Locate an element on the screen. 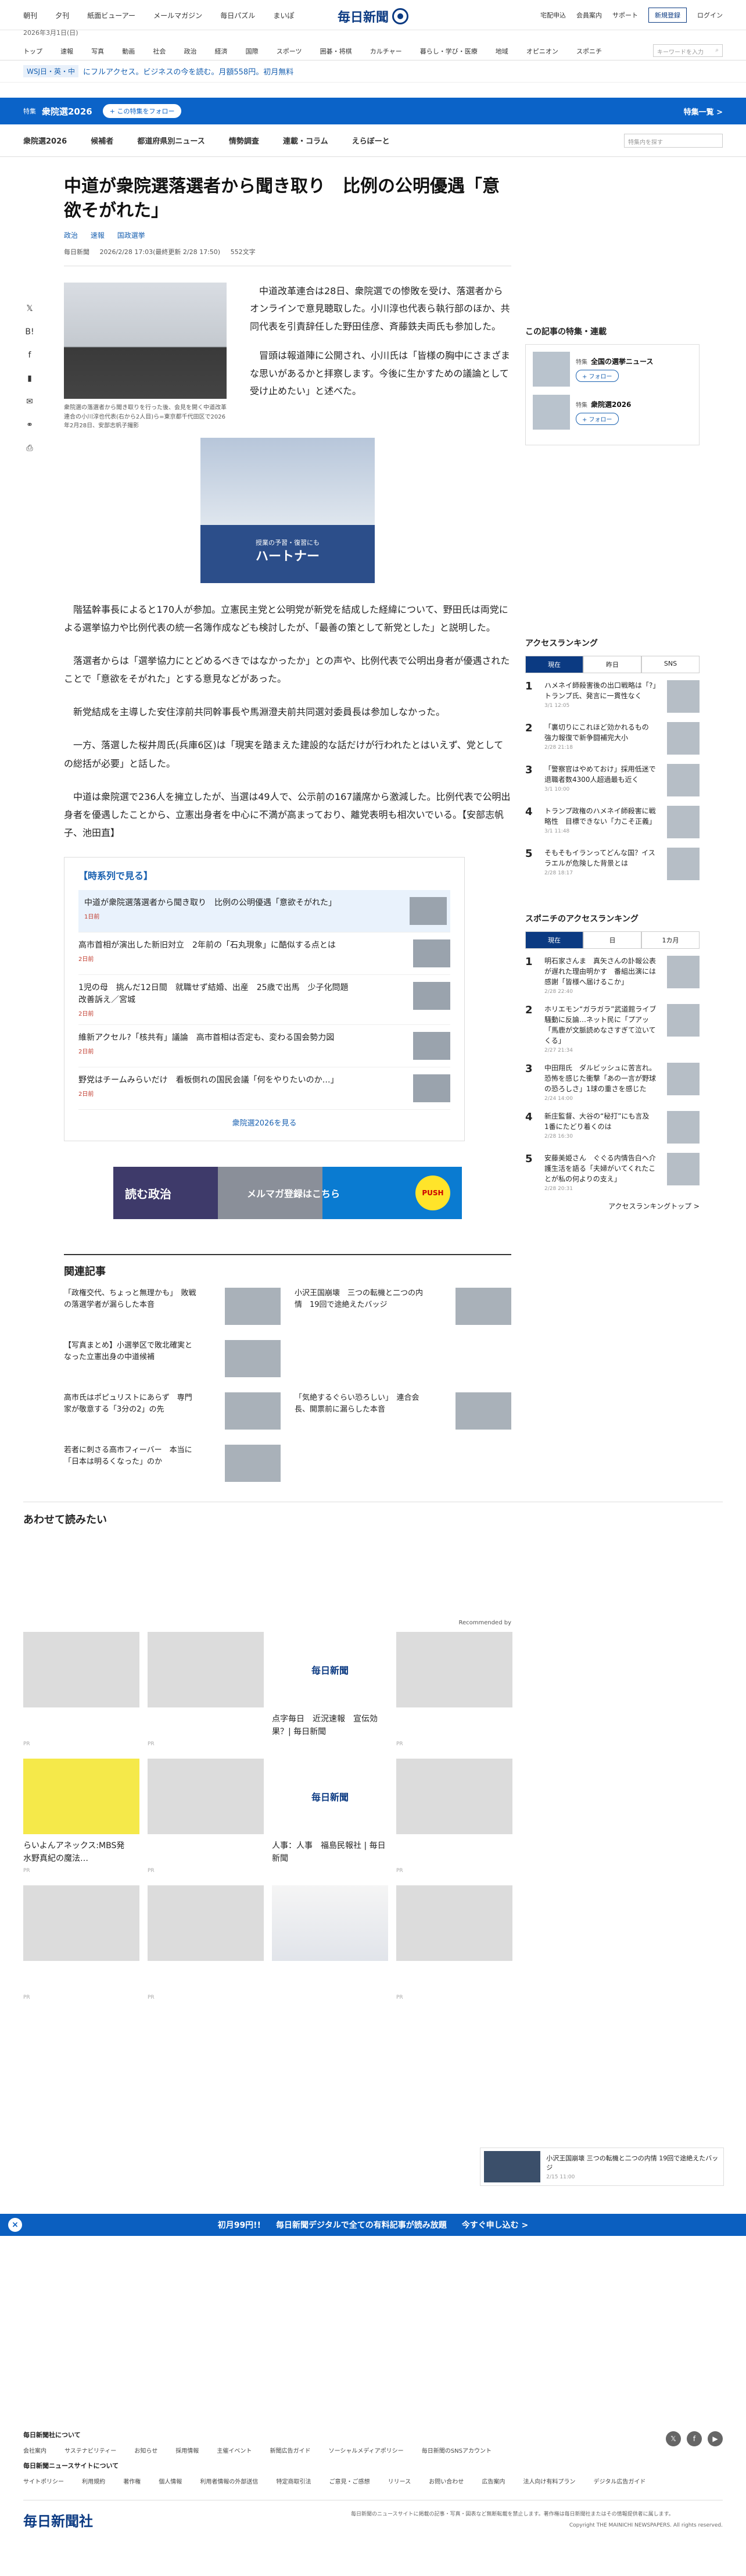  follow-feature-button: + この特集をフォロー is located at coordinates (142, 111).